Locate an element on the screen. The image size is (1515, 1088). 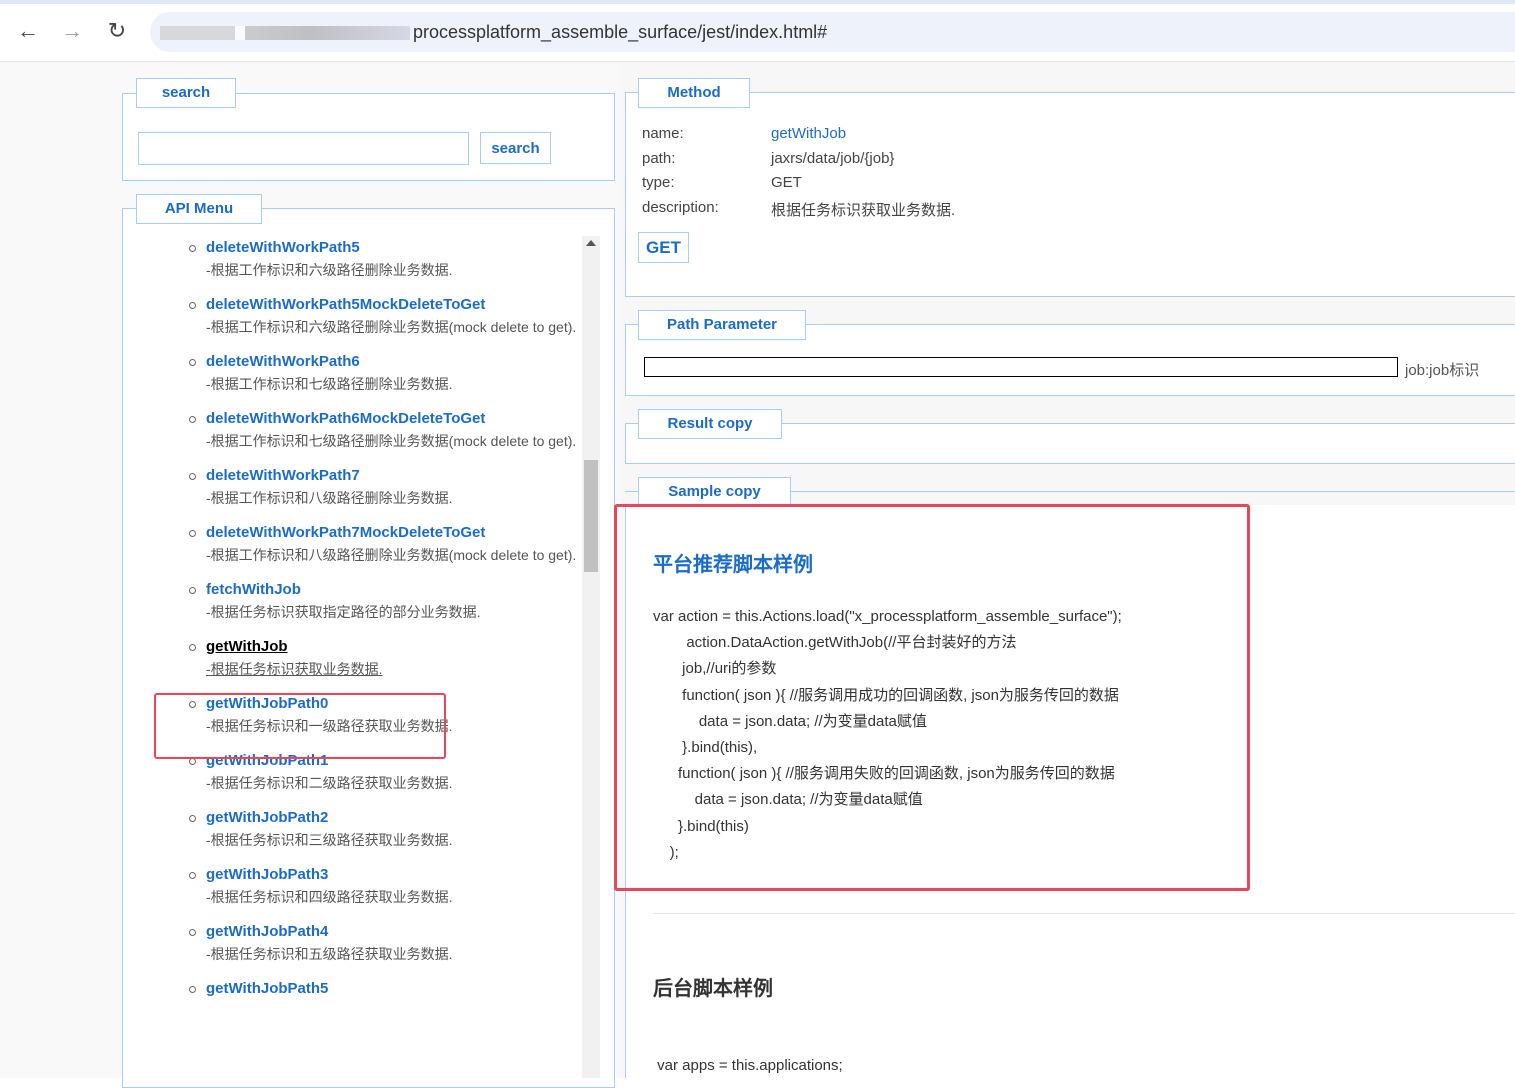
search-legend: search is located at coordinates (186, 93).